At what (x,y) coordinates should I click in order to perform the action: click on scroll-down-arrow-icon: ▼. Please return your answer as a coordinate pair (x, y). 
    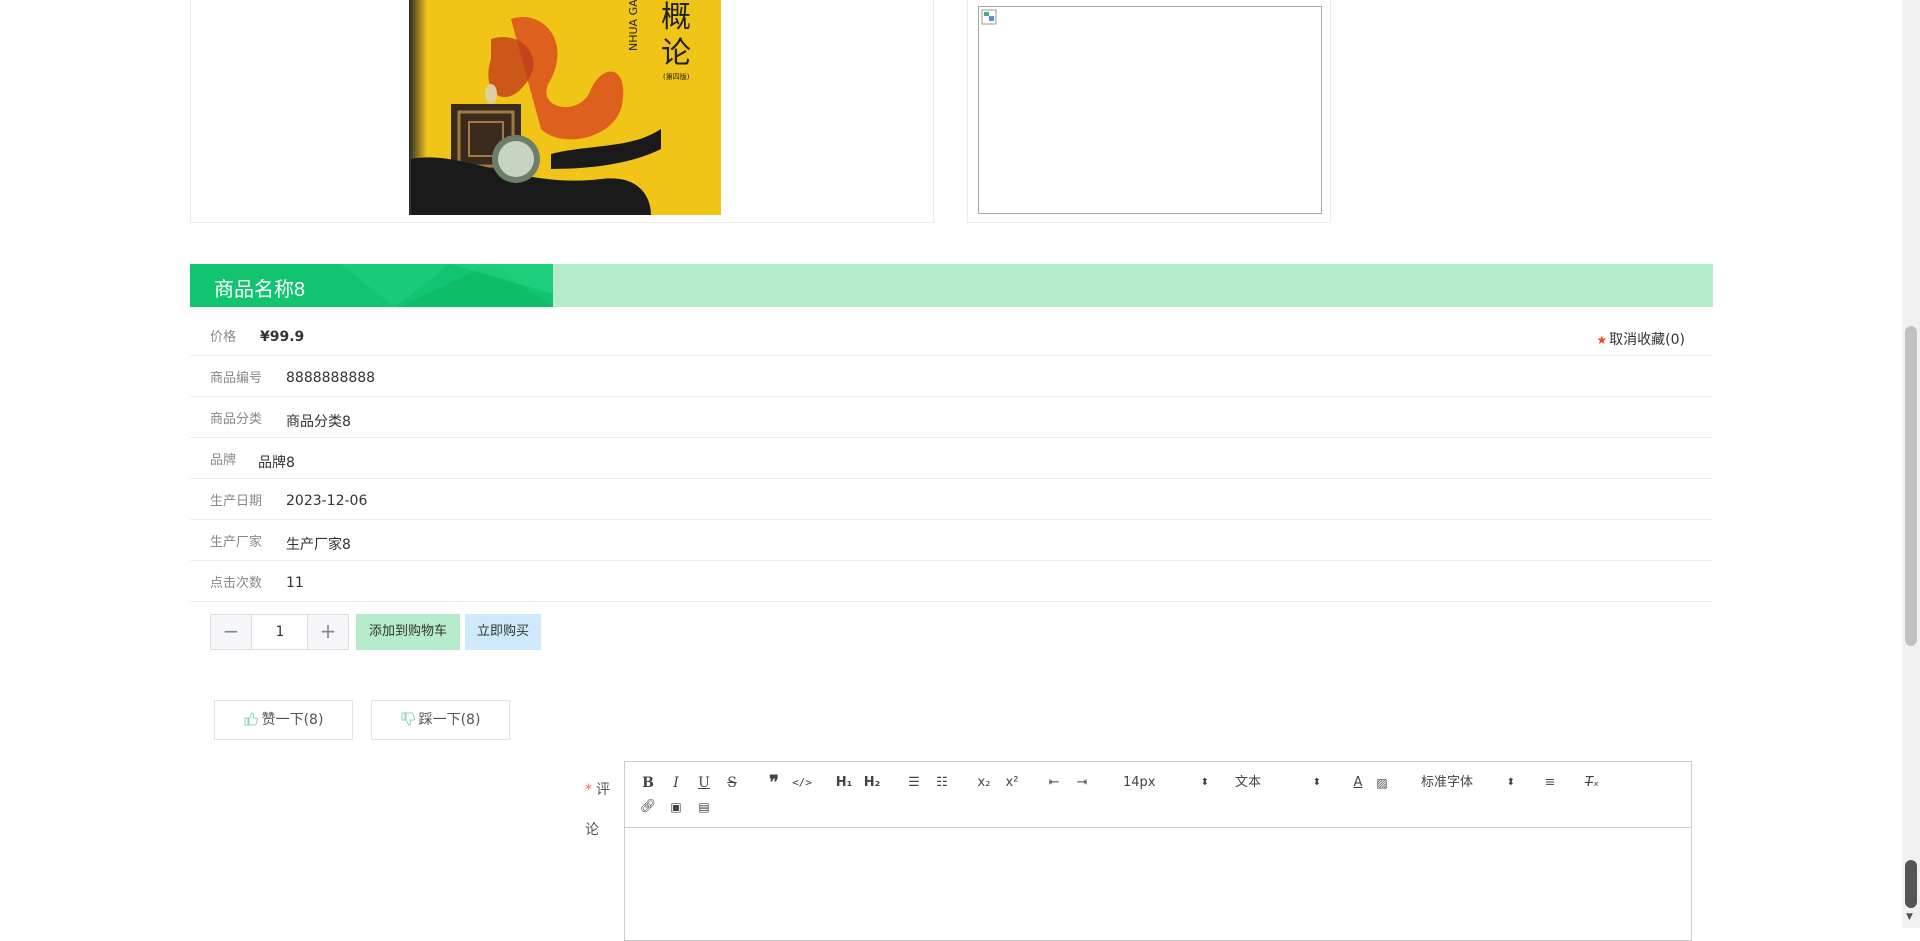
    Looking at the image, I should click on (1909, 917).